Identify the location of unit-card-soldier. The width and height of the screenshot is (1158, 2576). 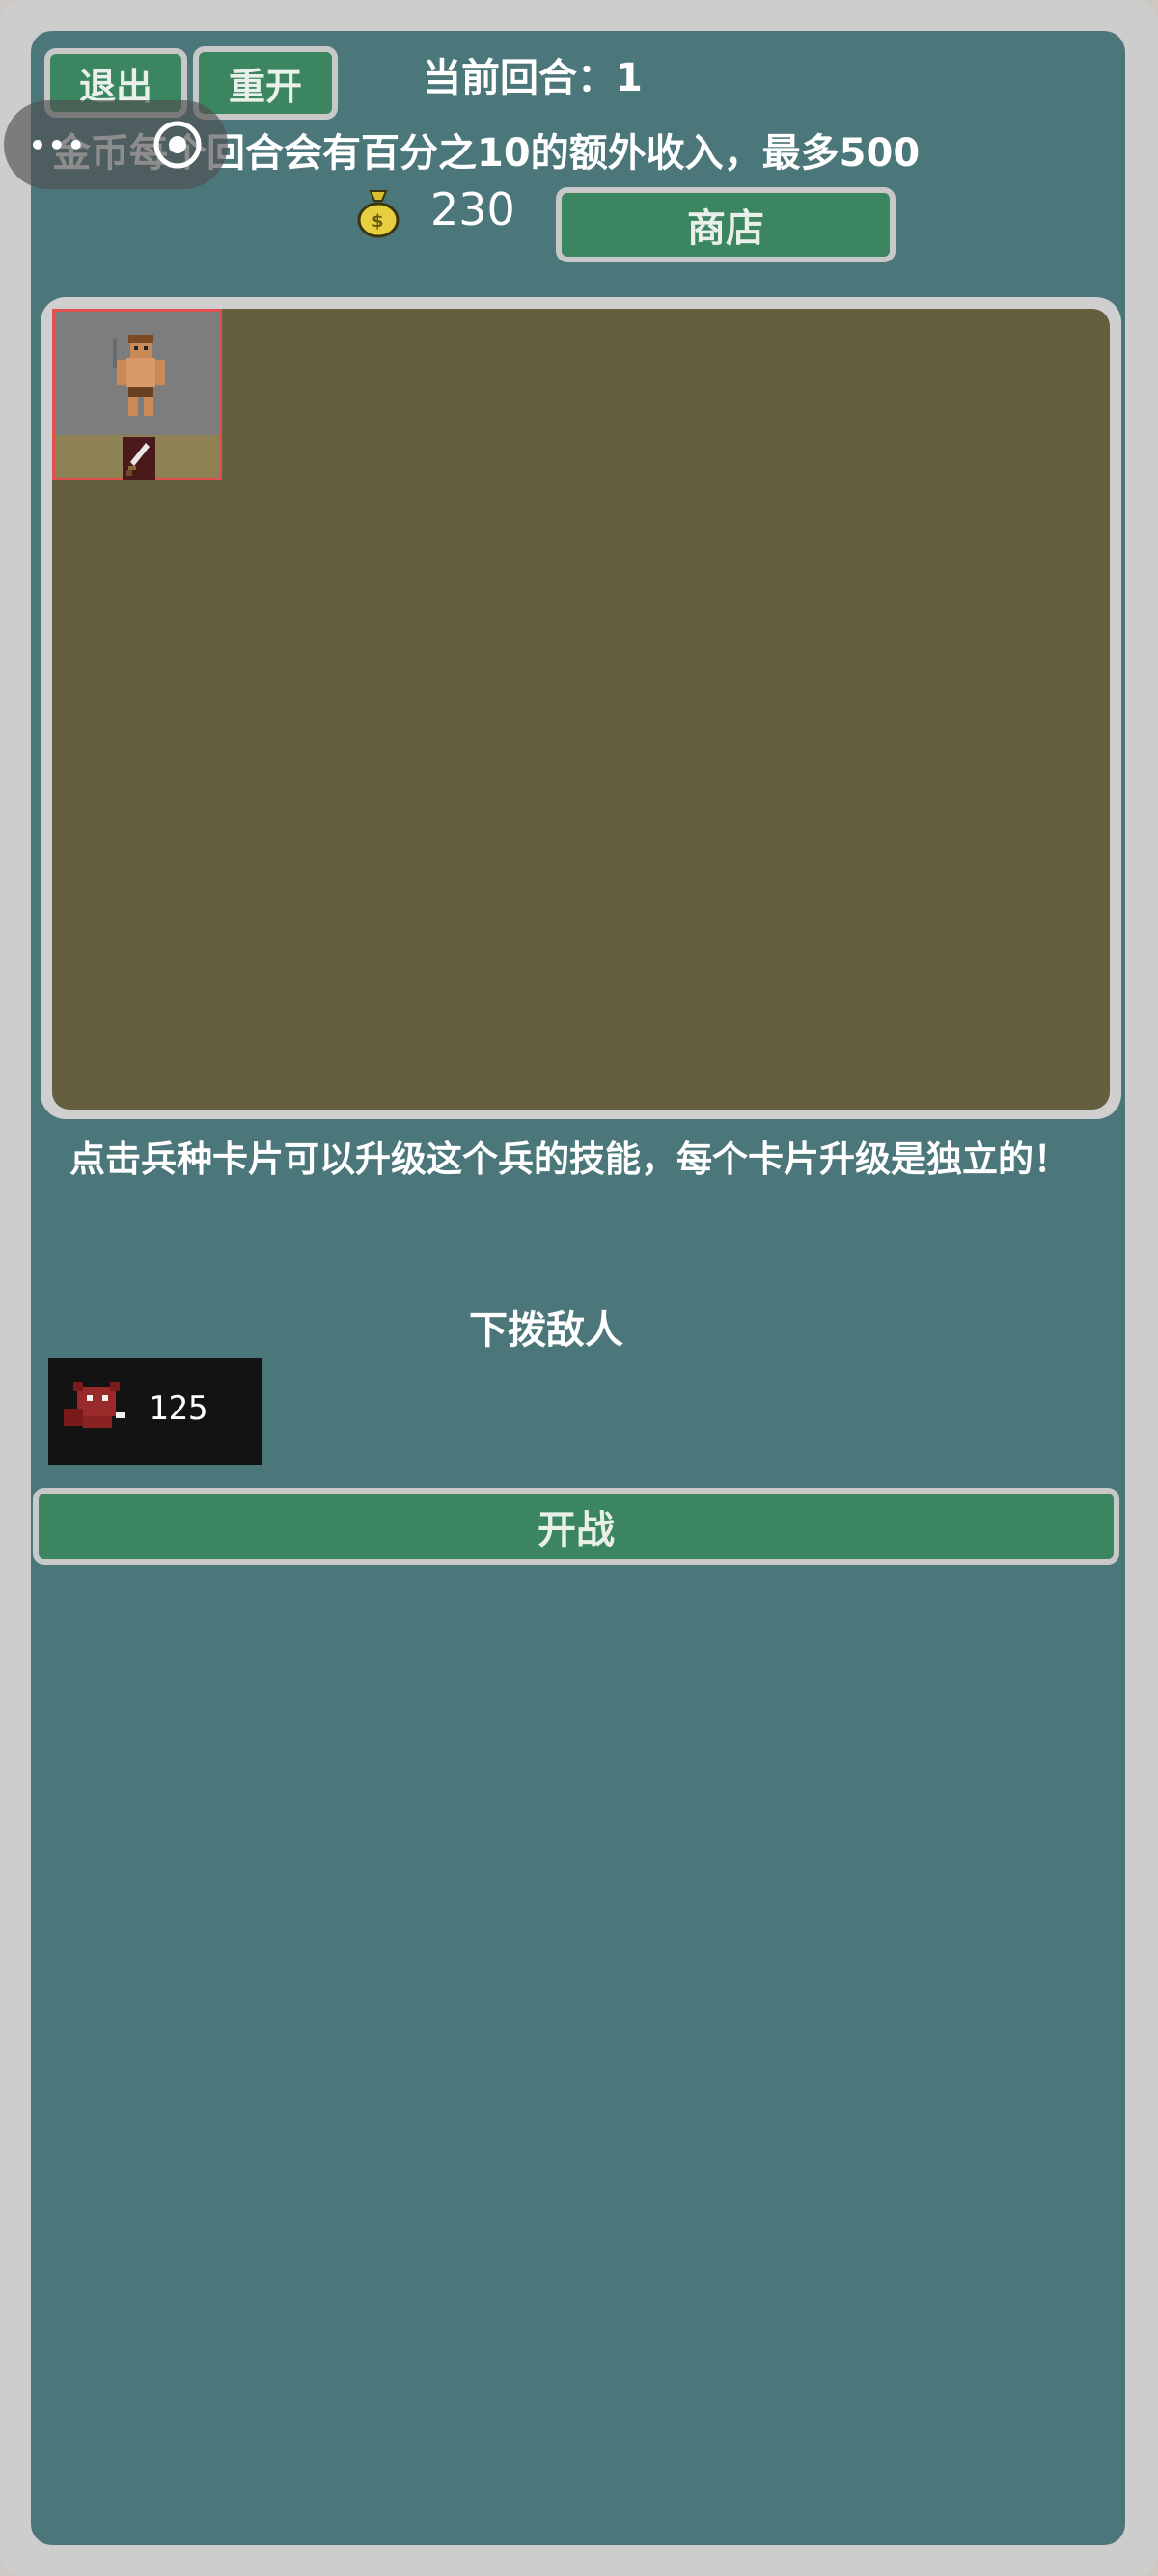
(137, 395).